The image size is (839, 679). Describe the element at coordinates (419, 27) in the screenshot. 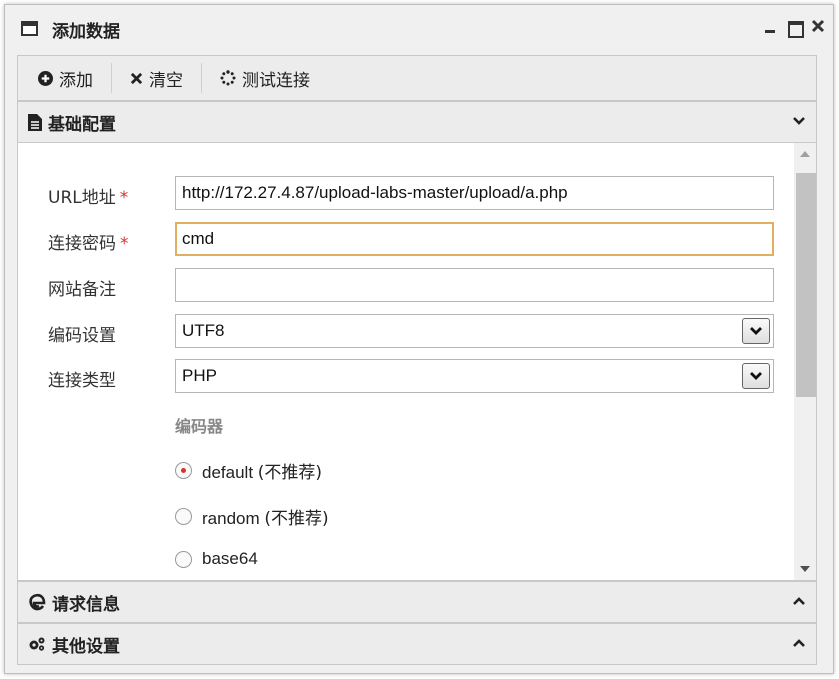

I see `title-bar: 添加数据` at that location.